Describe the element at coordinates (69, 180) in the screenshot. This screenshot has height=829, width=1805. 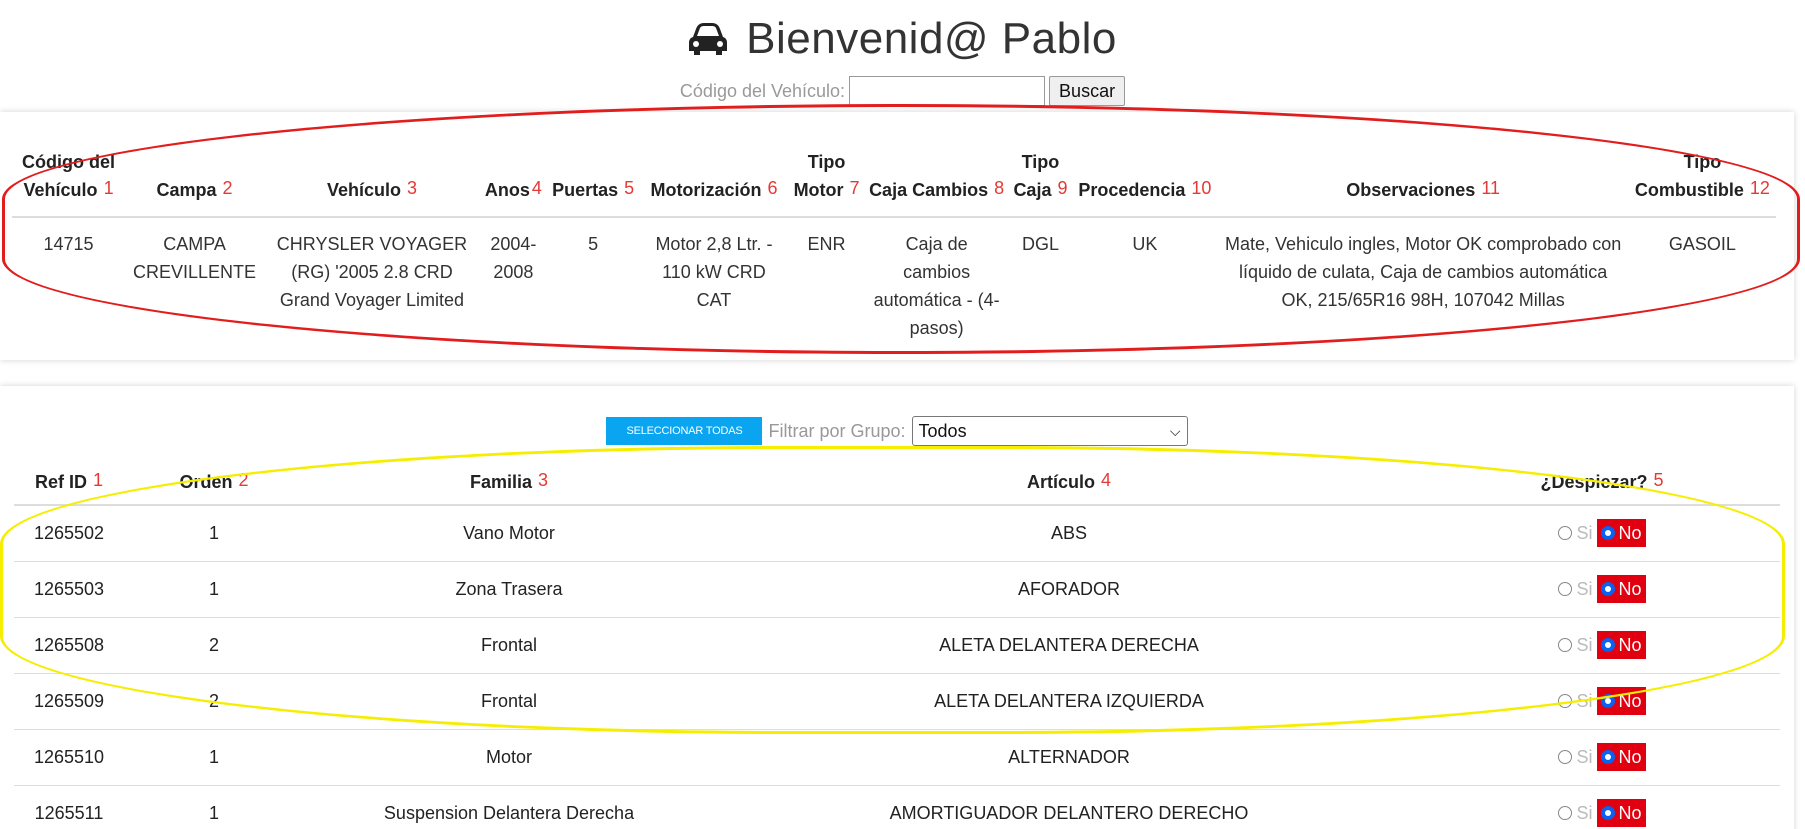
I see `col-codigo: Código del Vehículo 1` at that location.